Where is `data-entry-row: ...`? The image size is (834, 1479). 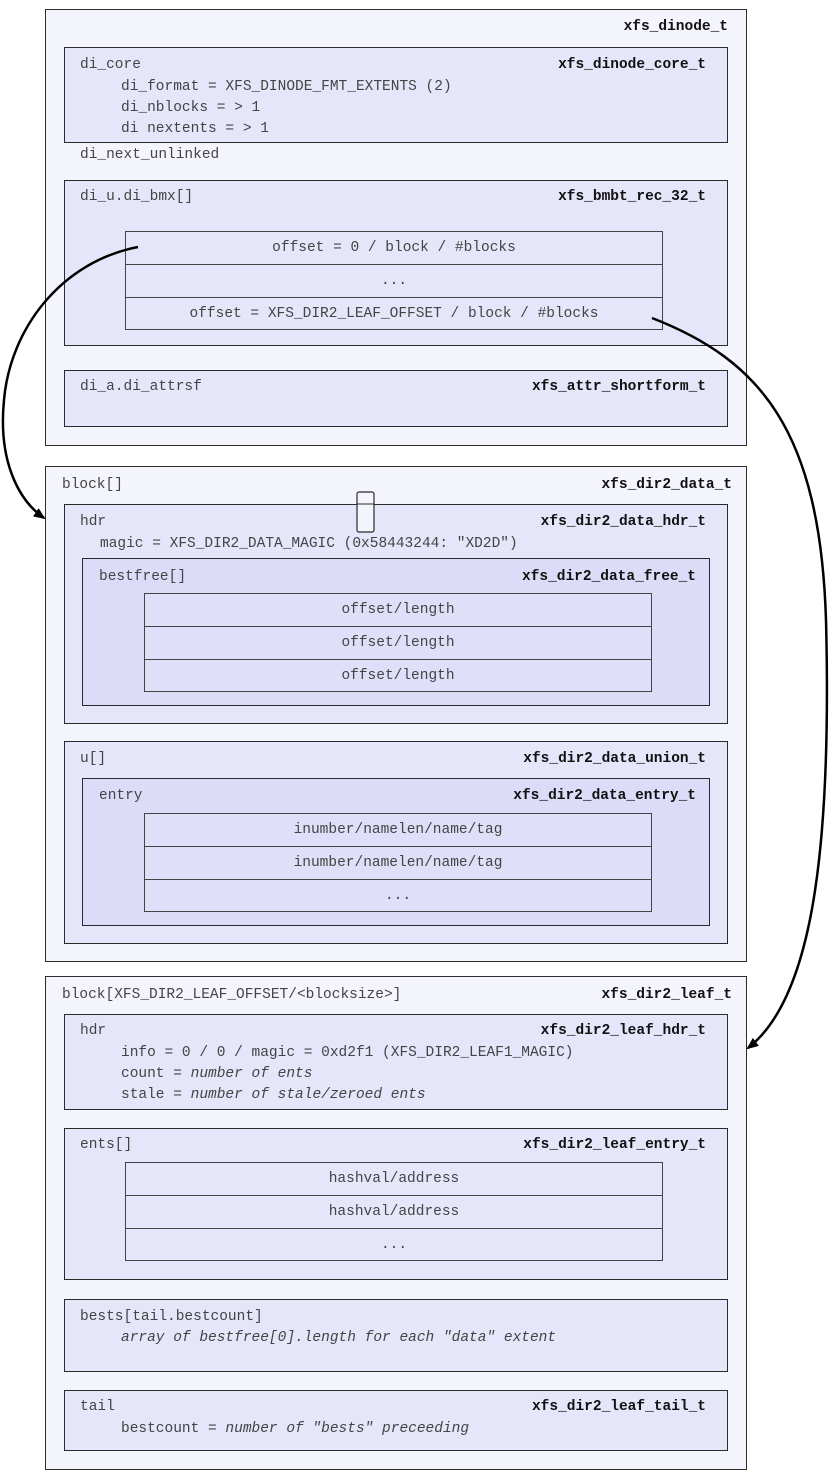 data-entry-row: ... is located at coordinates (398, 895).